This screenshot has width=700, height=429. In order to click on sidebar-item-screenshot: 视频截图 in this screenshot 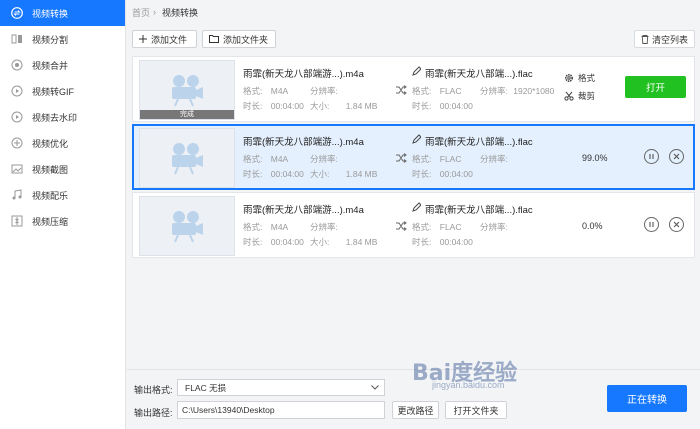, I will do `click(62, 169)`.